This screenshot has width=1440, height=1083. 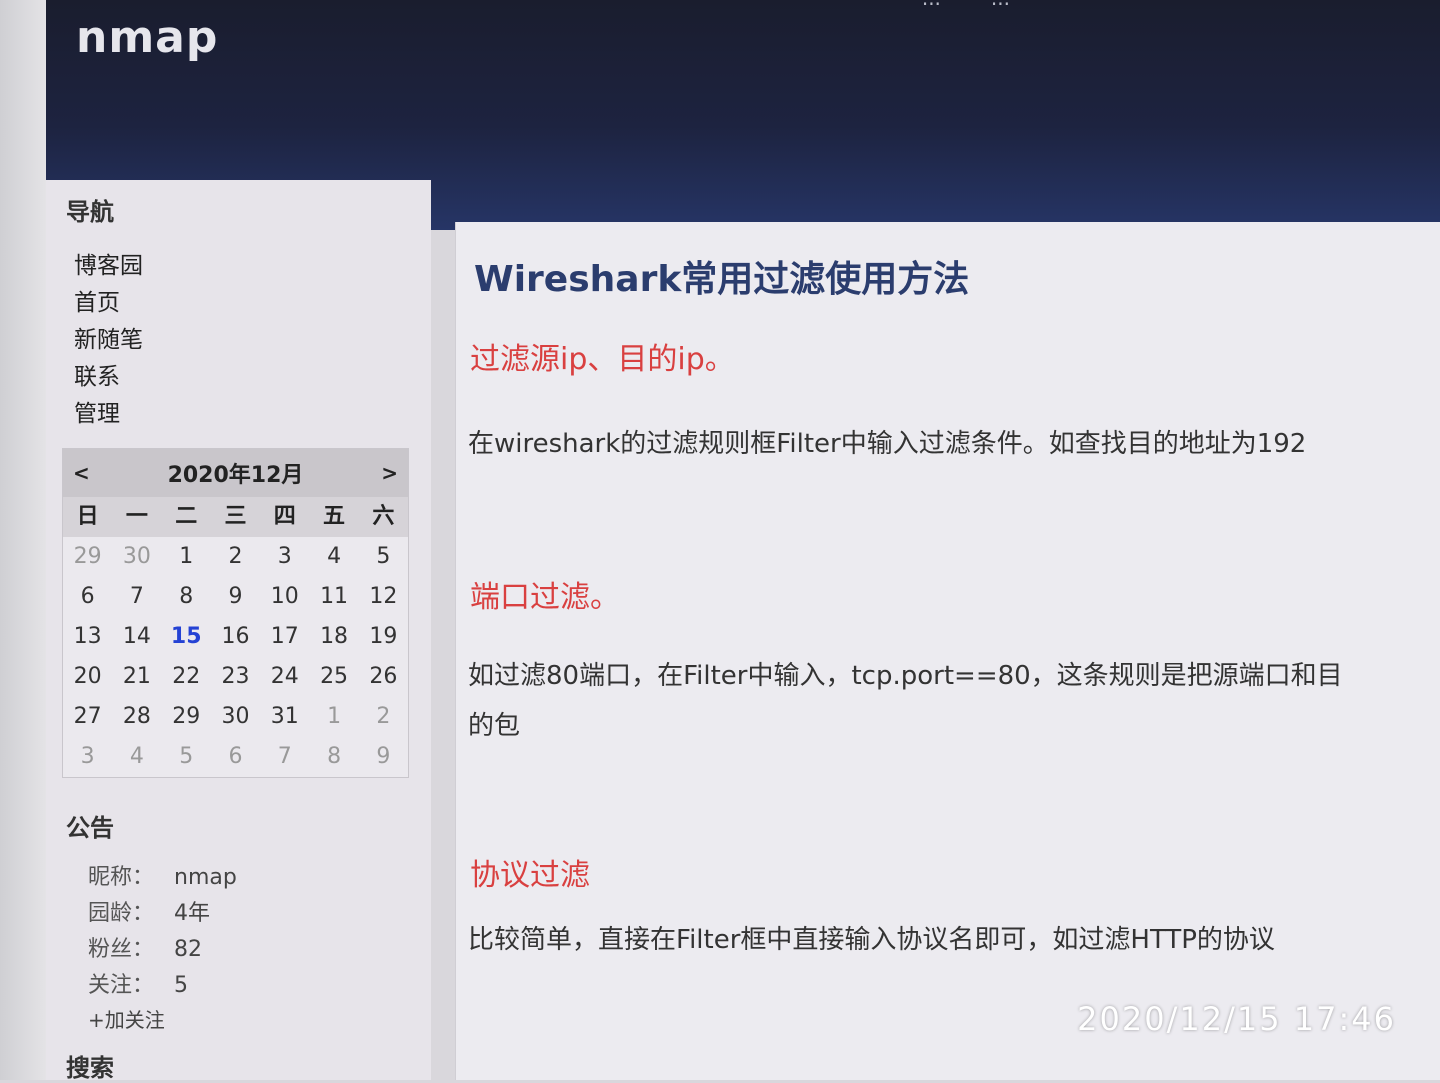 What do you see at coordinates (333, 597) in the screenshot?
I see `calendar-day: 11` at bounding box center [333, 597].